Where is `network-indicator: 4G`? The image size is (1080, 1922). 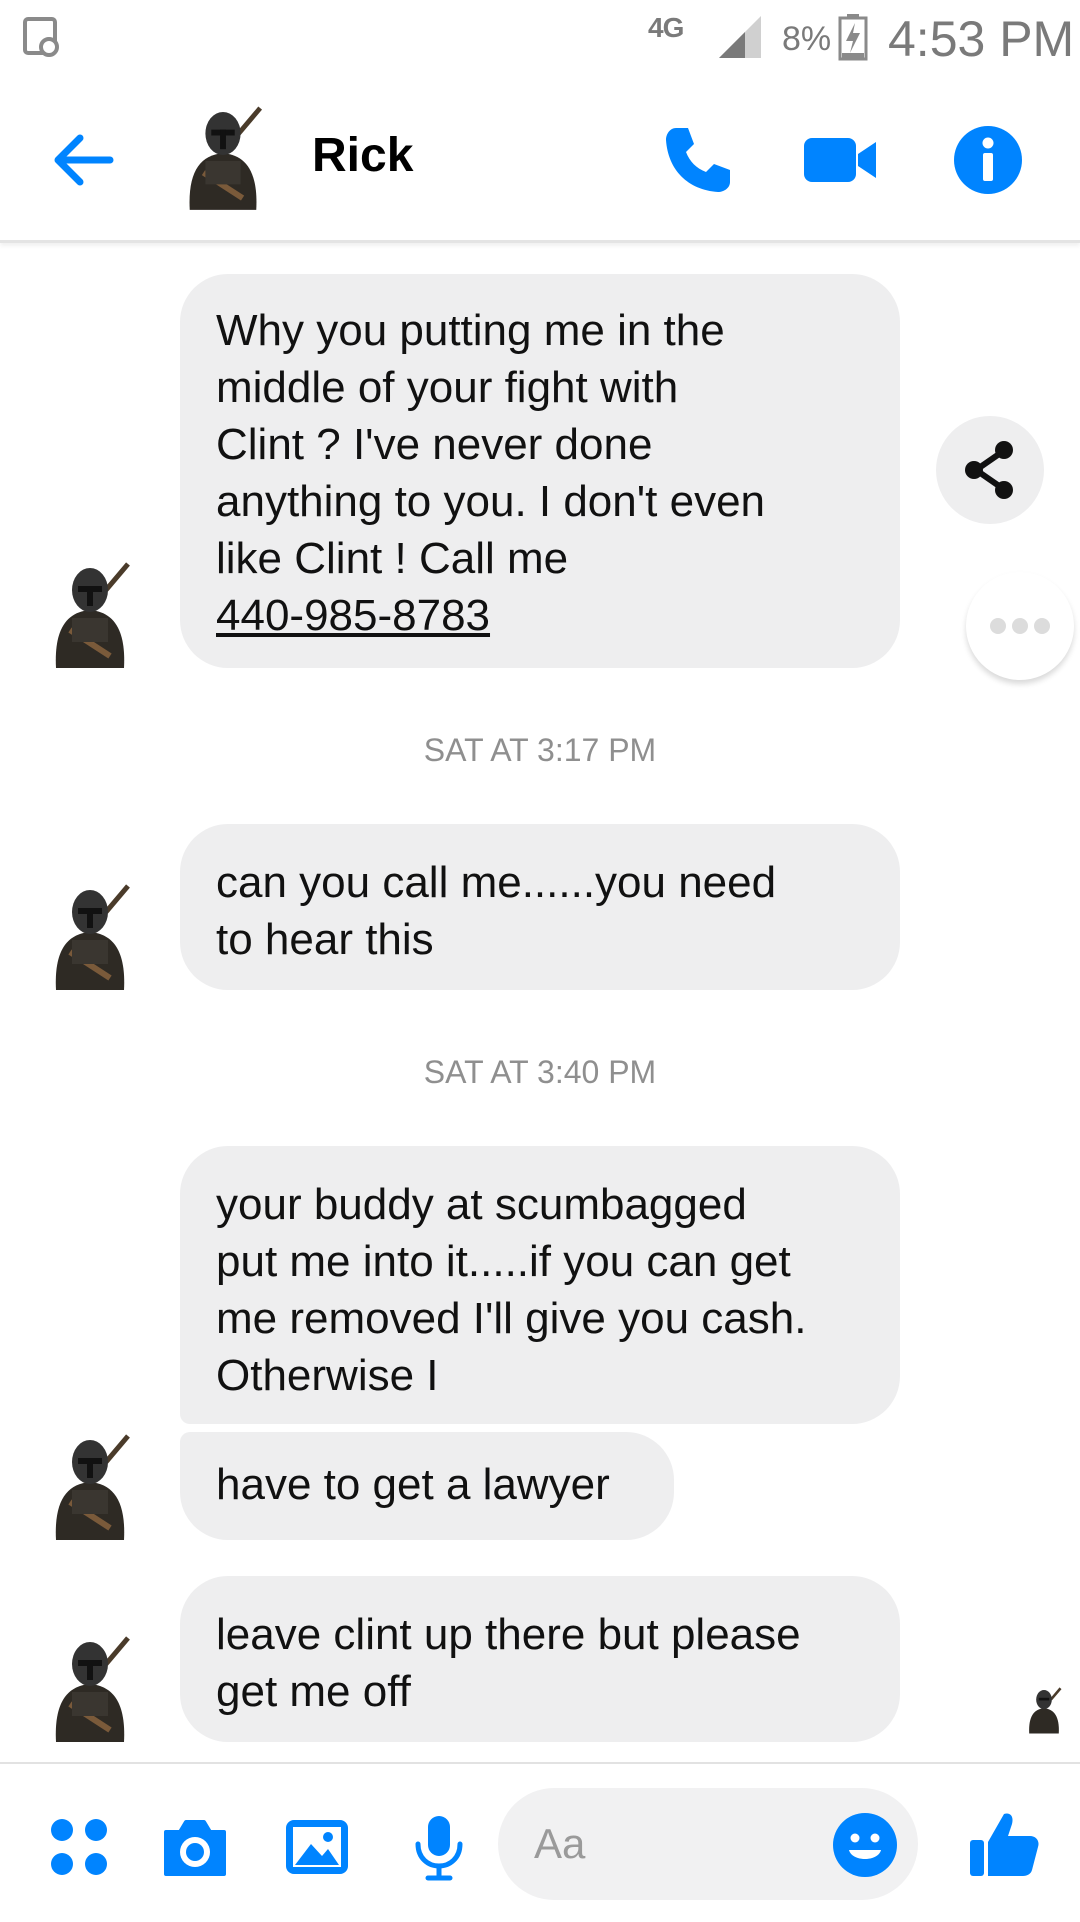 network-indicator: 4G is located at coordinates (666, 27).